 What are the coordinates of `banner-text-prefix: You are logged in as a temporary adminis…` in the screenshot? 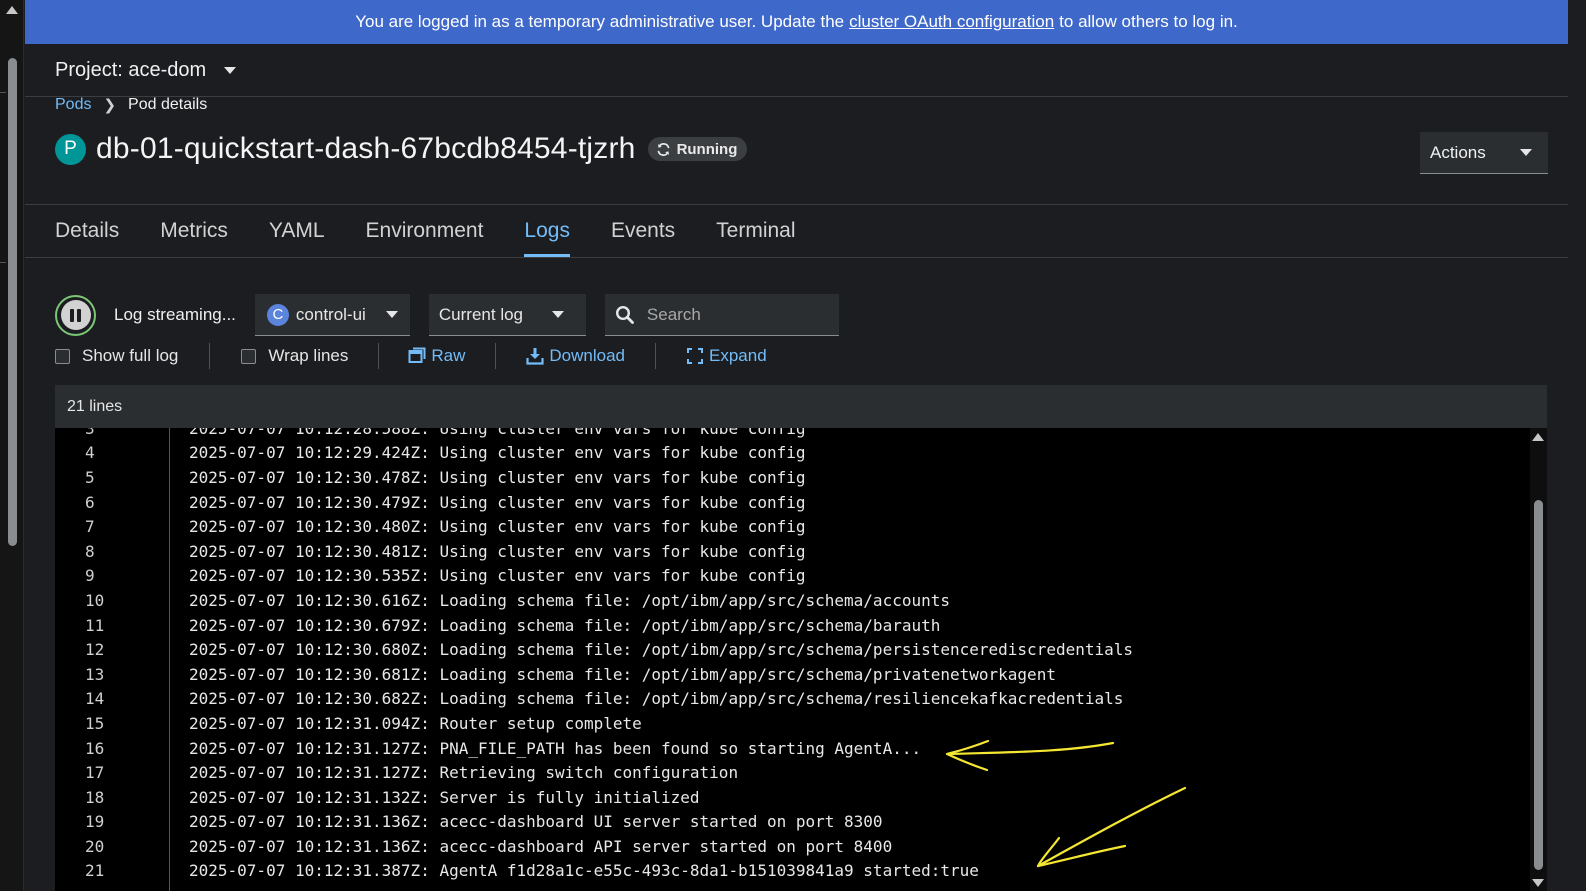 It's located at (600, 21).